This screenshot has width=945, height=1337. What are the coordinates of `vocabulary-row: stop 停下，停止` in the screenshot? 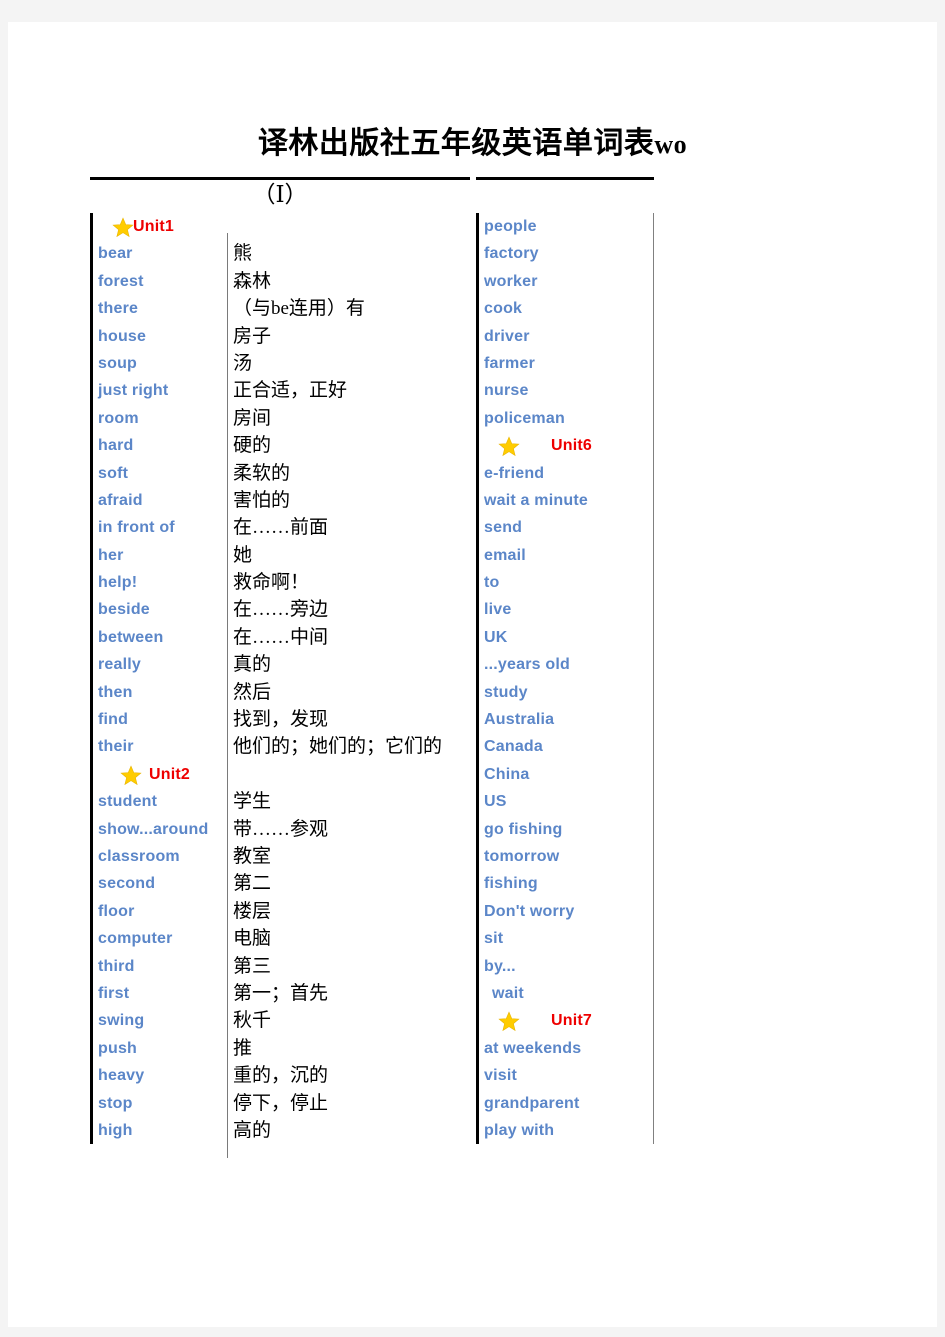 It's located at (281, 1103).